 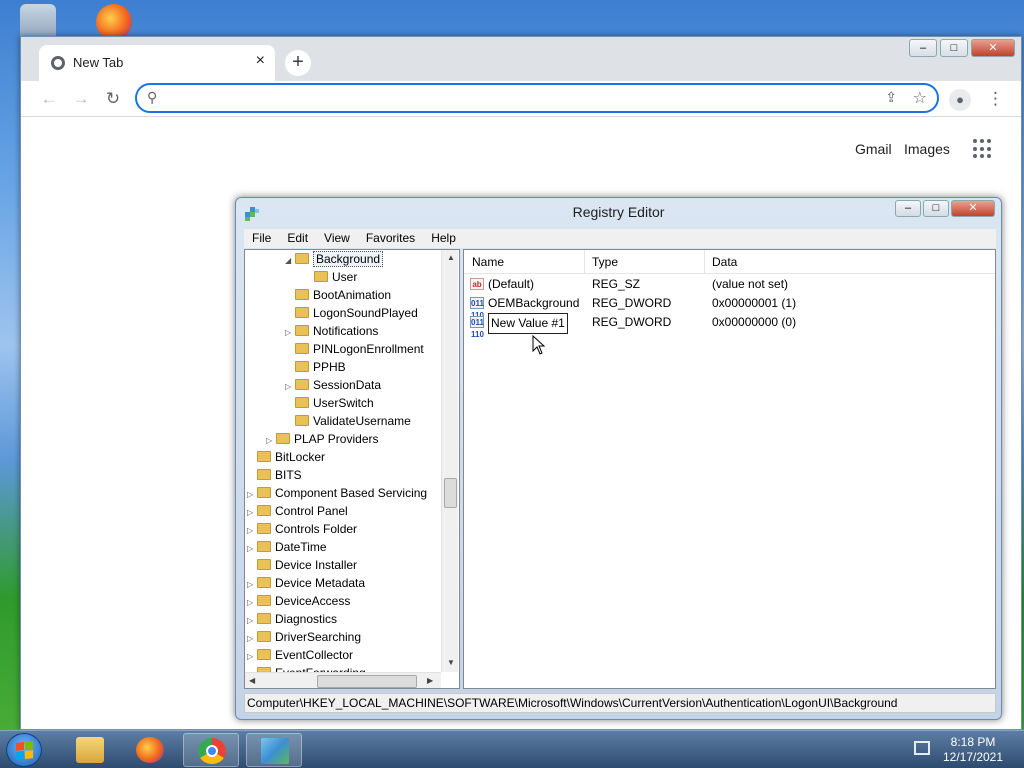 I want to click on clock-time: 8:18 PM, so click(x=973, y=742).